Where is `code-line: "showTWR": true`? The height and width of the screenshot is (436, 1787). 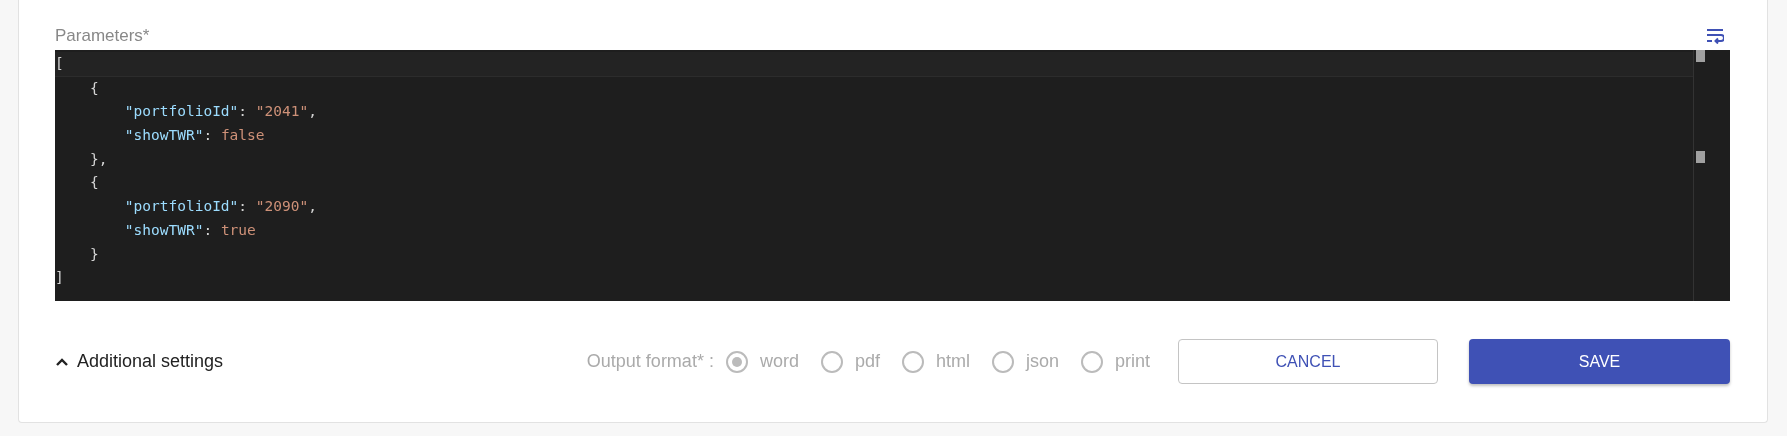 code-line: "showTWR": true is located at coordinates (190, 230).